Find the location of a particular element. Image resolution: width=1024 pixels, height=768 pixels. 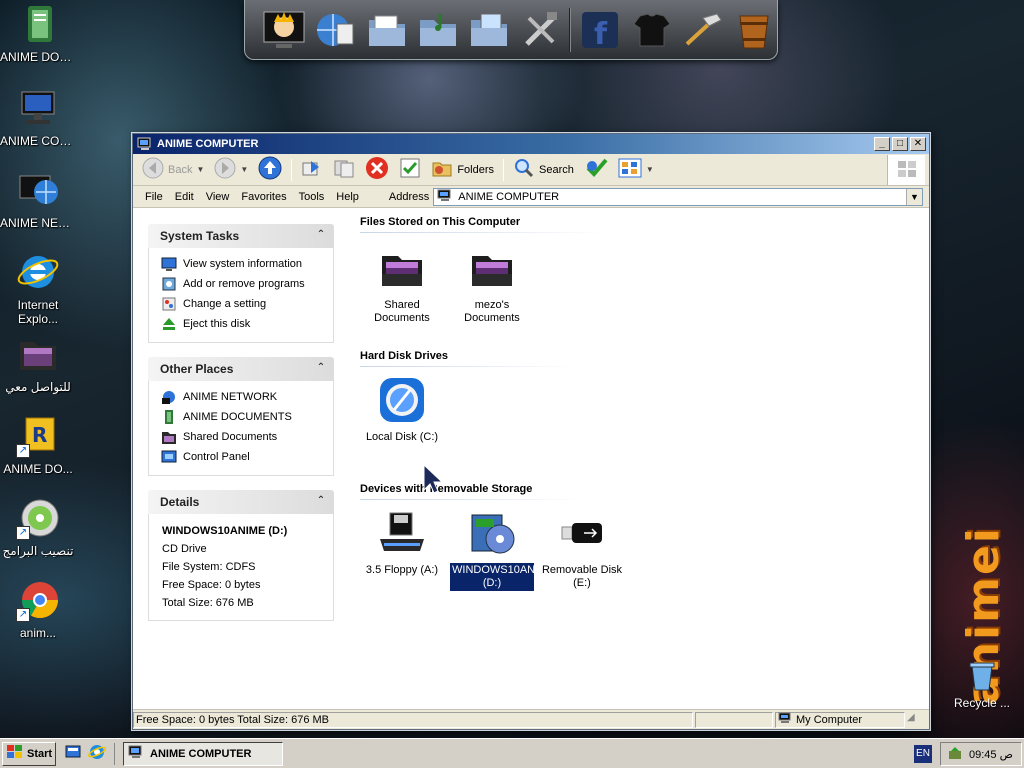

start-label: Start is located at coordinates (40, 753).